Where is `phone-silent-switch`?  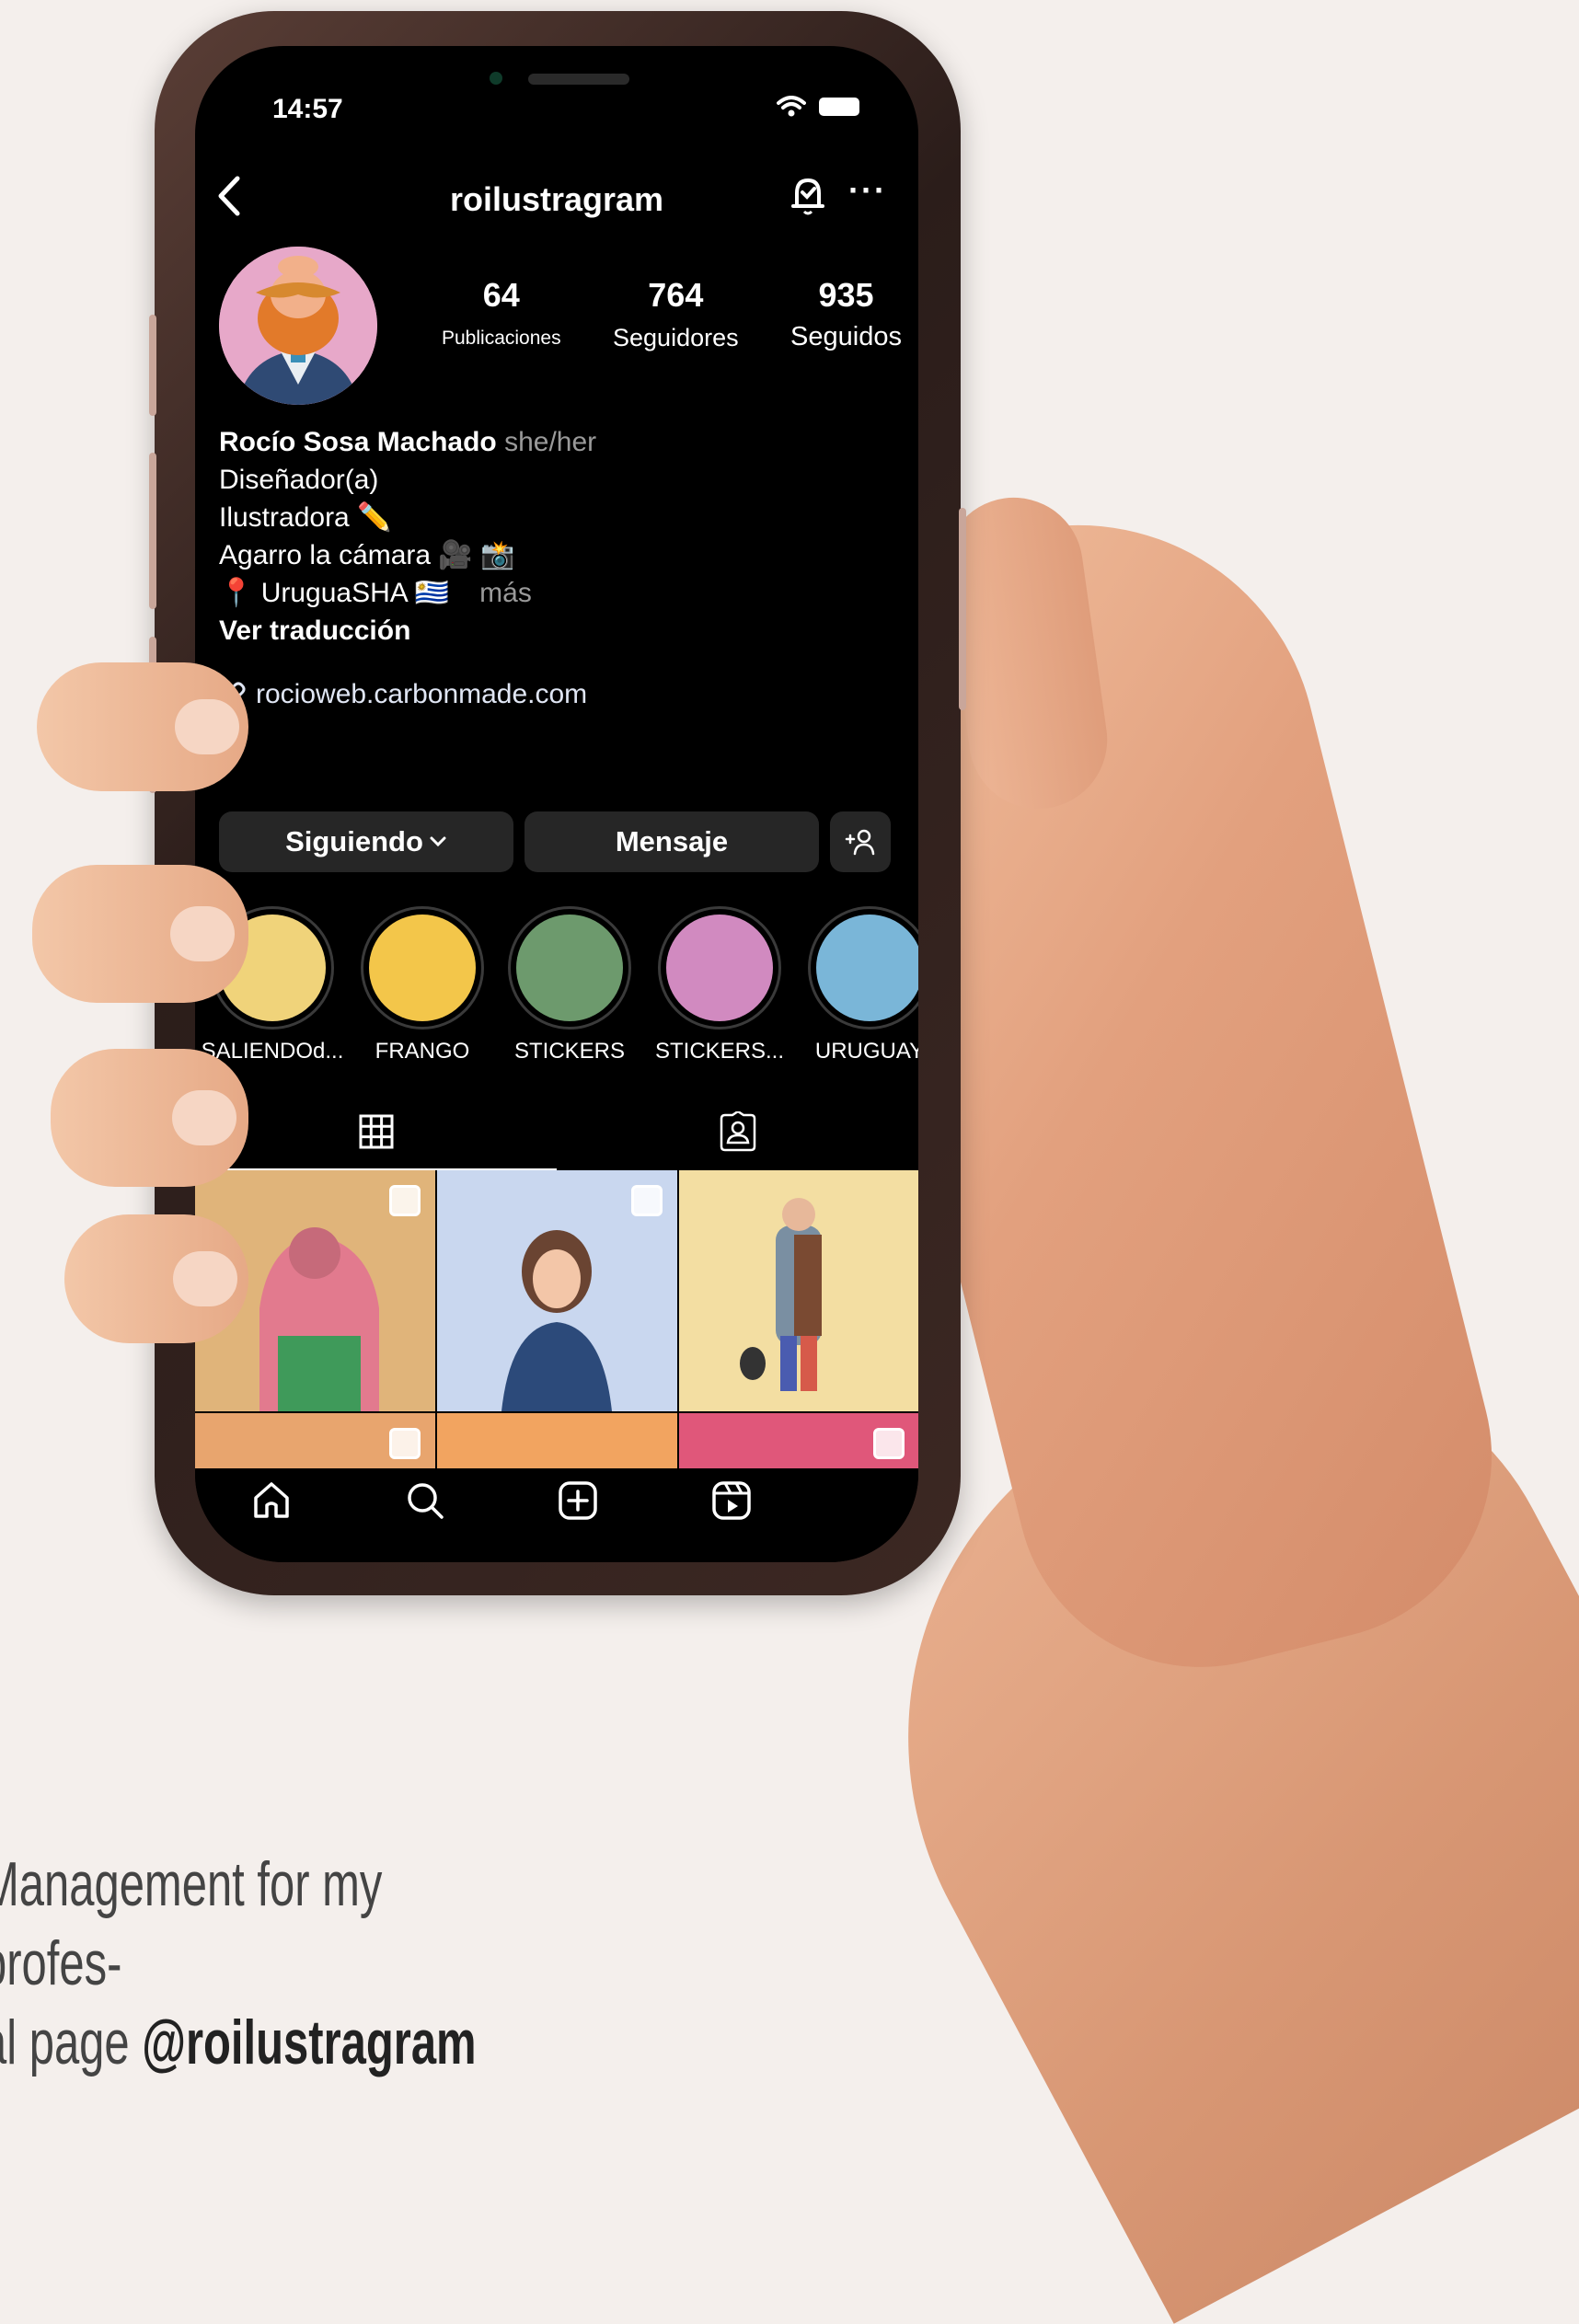
phone-silent-switch is located at coordinates (152, 365).